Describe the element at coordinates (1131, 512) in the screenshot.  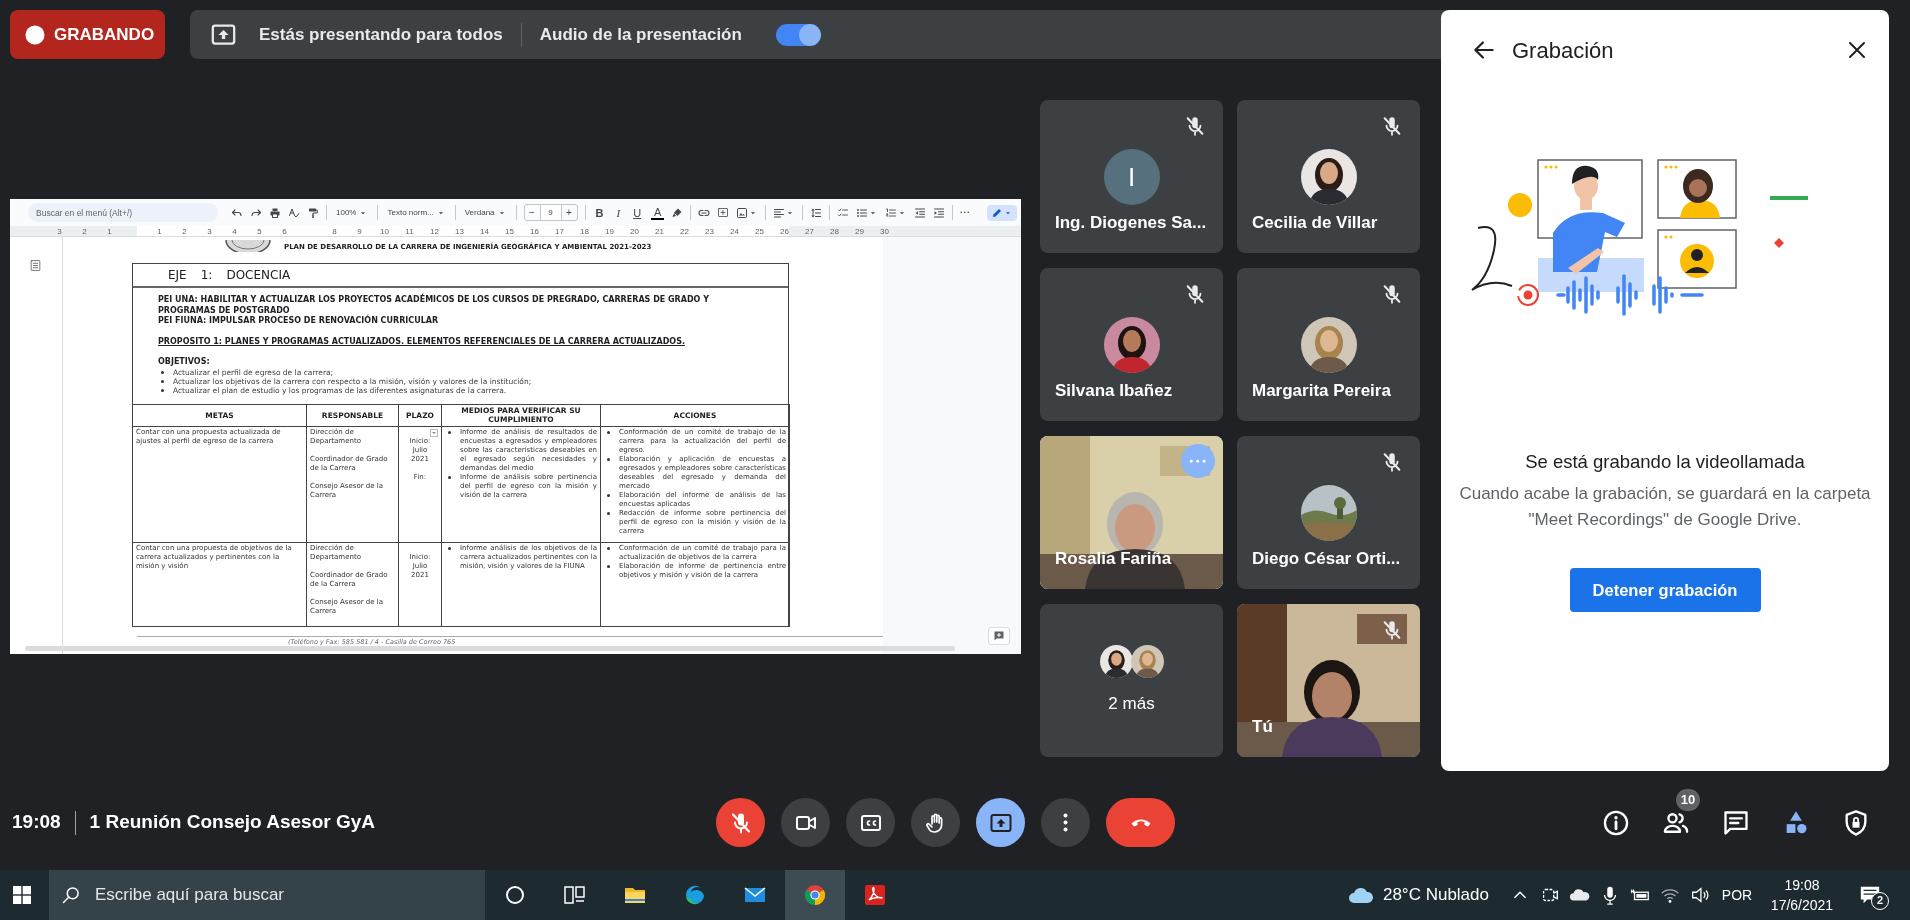
I see `participant-tile: Rosalia Fariña` at that location.